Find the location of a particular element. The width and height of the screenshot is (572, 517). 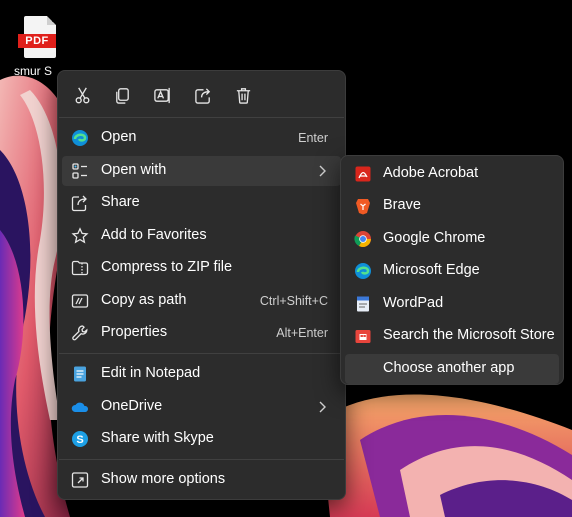

menu-item-show-more-options: Show more options is located at coordinates (201, 480).